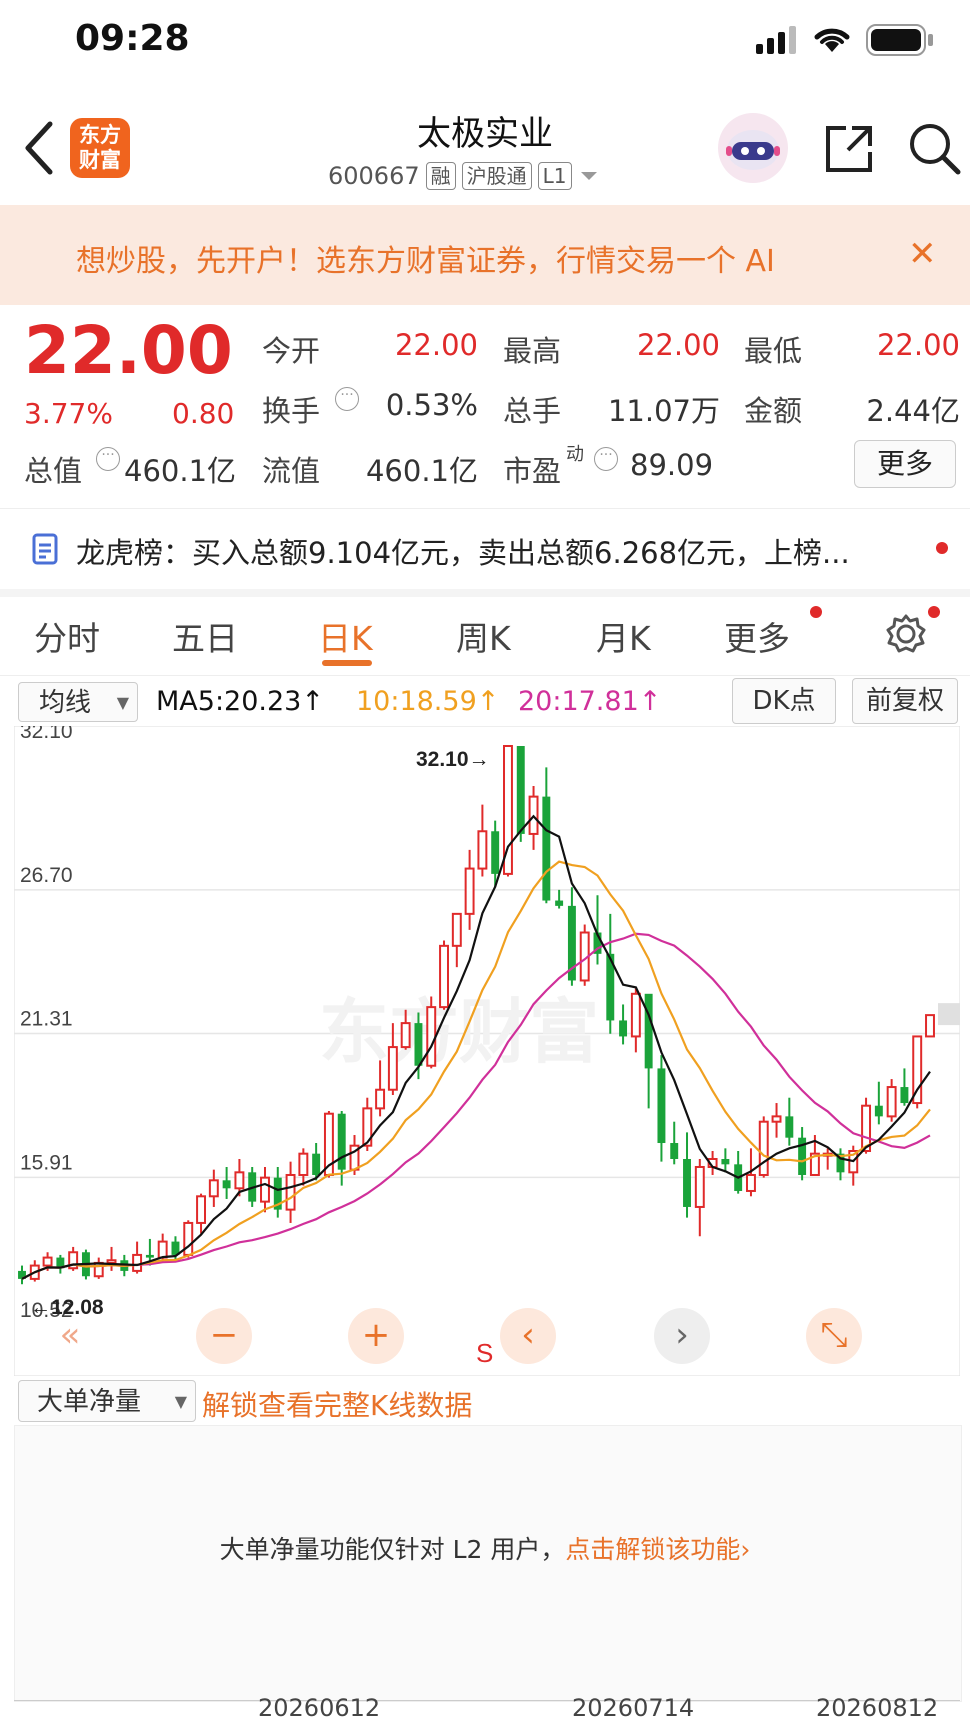 The width and height of the screenshot is (970, 1726). I want to click on l2-unlock-link: 点击解锁该功能, so click(652, 1549).